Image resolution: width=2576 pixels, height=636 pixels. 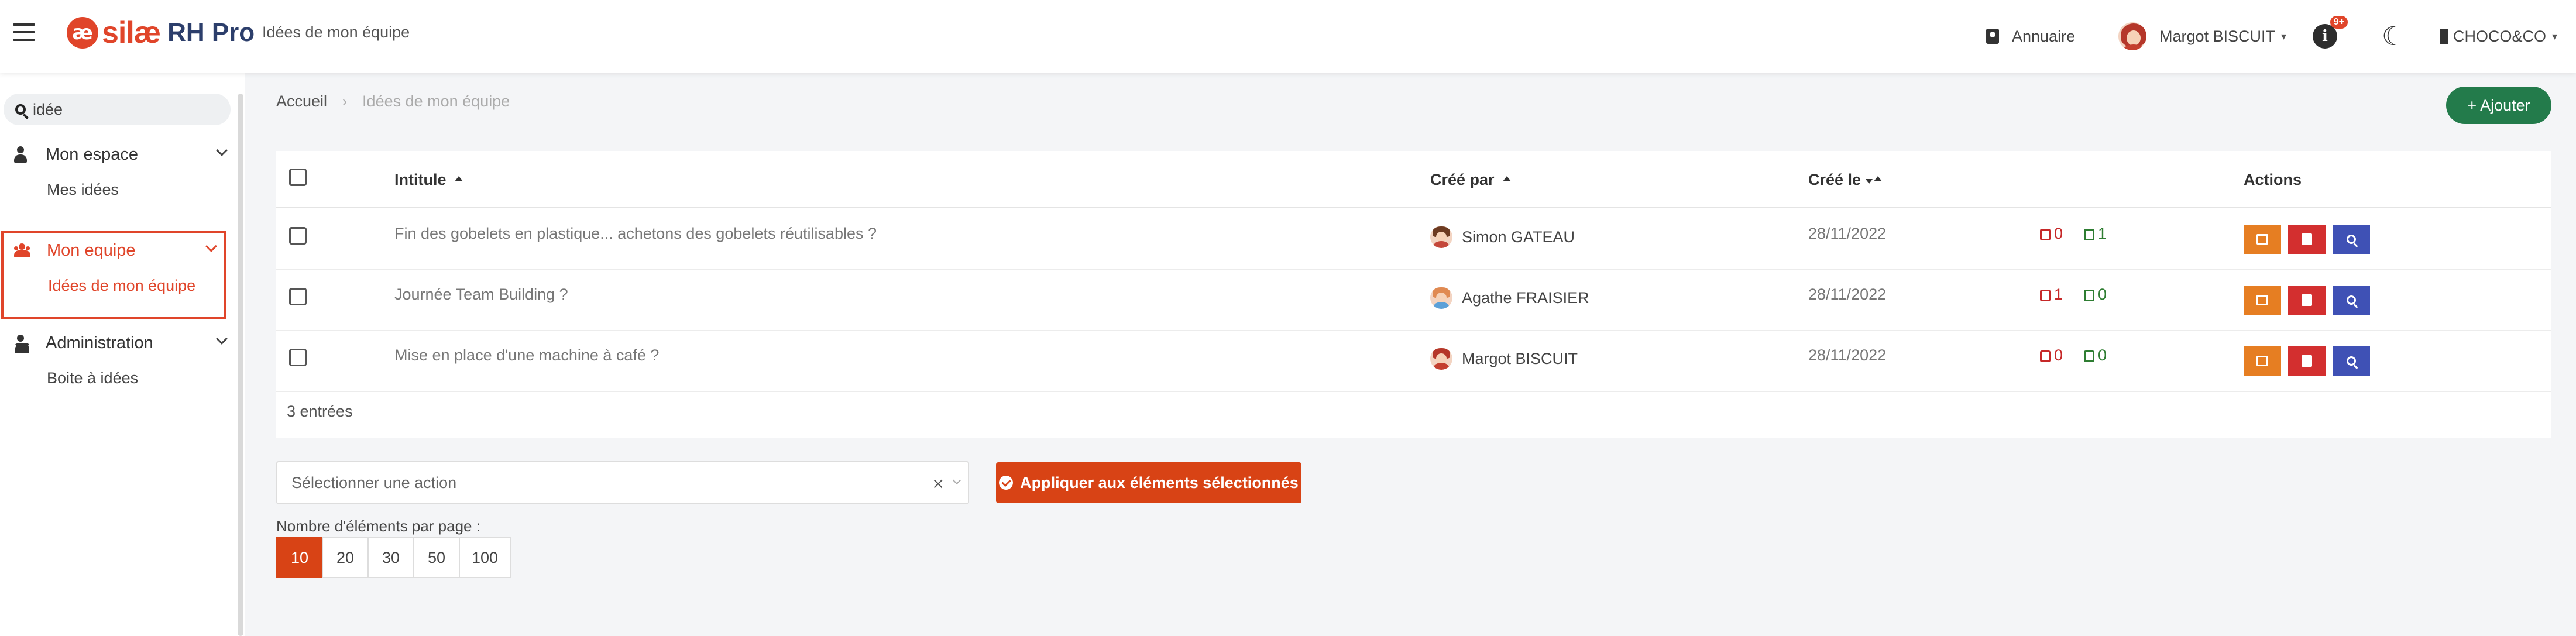 I want to click on dislike-value: 0, so click(x=2058, y=233).